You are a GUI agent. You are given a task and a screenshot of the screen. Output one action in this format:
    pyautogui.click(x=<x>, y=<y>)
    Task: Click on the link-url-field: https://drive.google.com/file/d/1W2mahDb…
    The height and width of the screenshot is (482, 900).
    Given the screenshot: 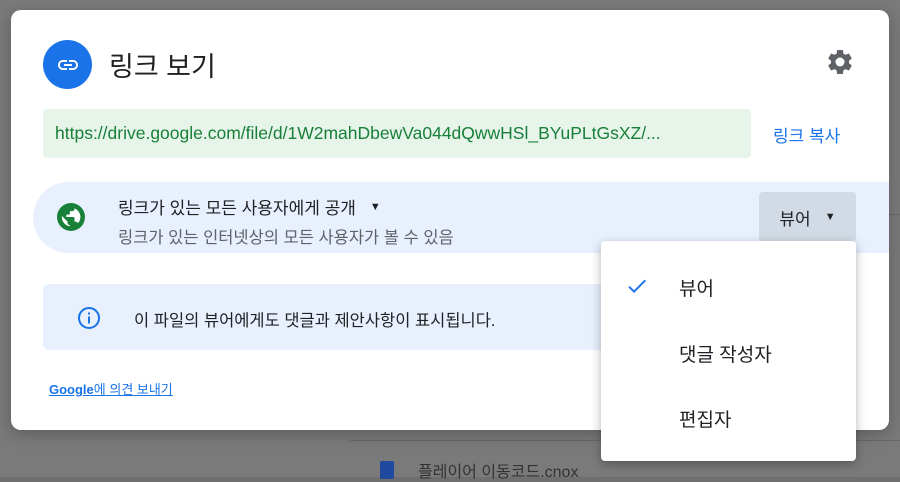 What is the action you would take?
    pyautogui.click(x=397, y=133)
    